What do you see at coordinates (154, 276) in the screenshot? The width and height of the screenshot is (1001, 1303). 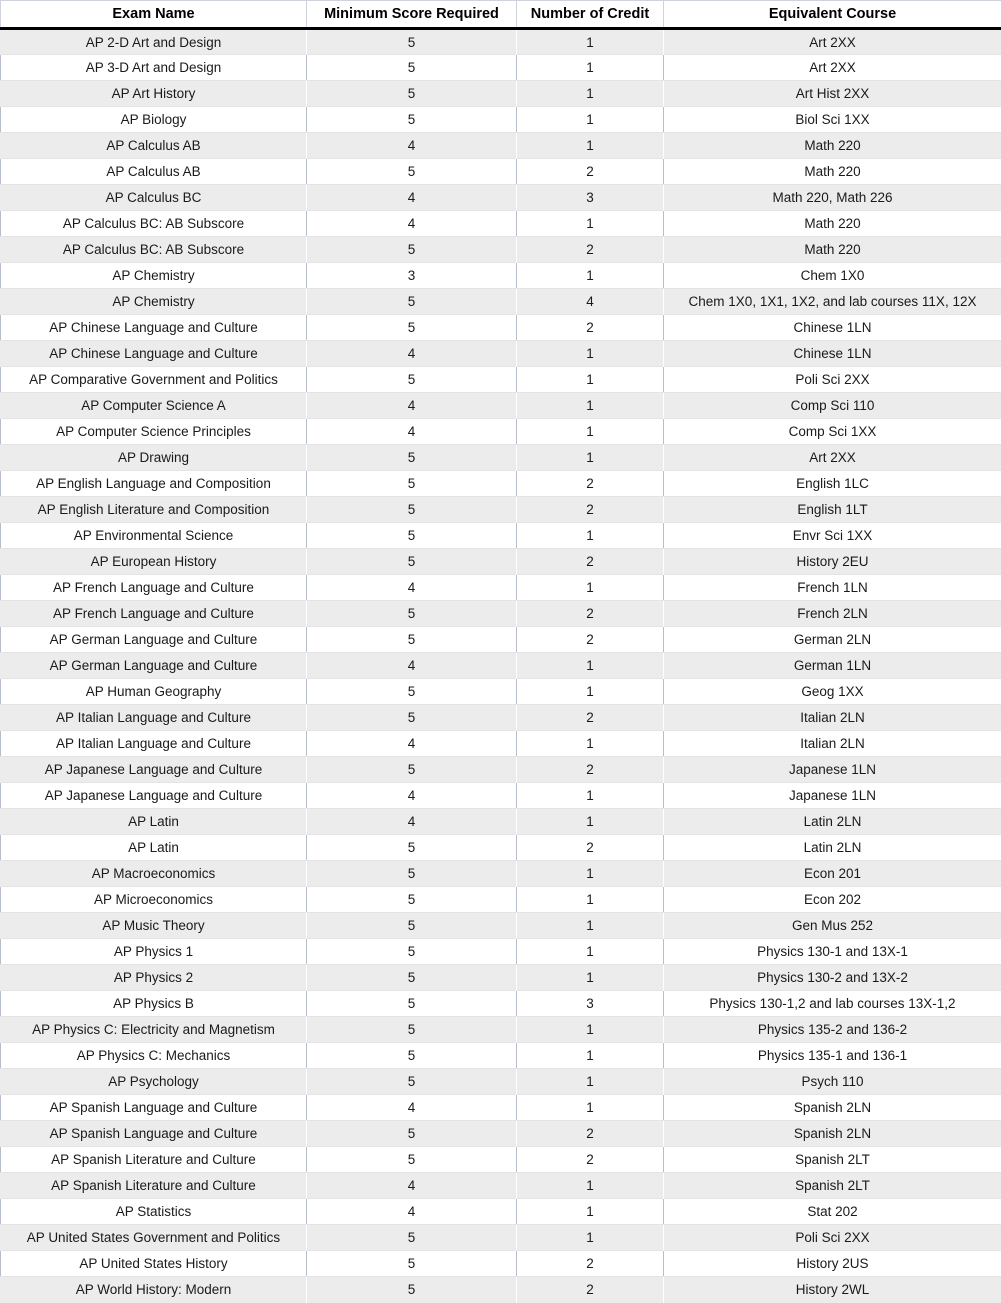 I see `cell-exam-name: AP Chemistry` at bounding box center [154, 276].